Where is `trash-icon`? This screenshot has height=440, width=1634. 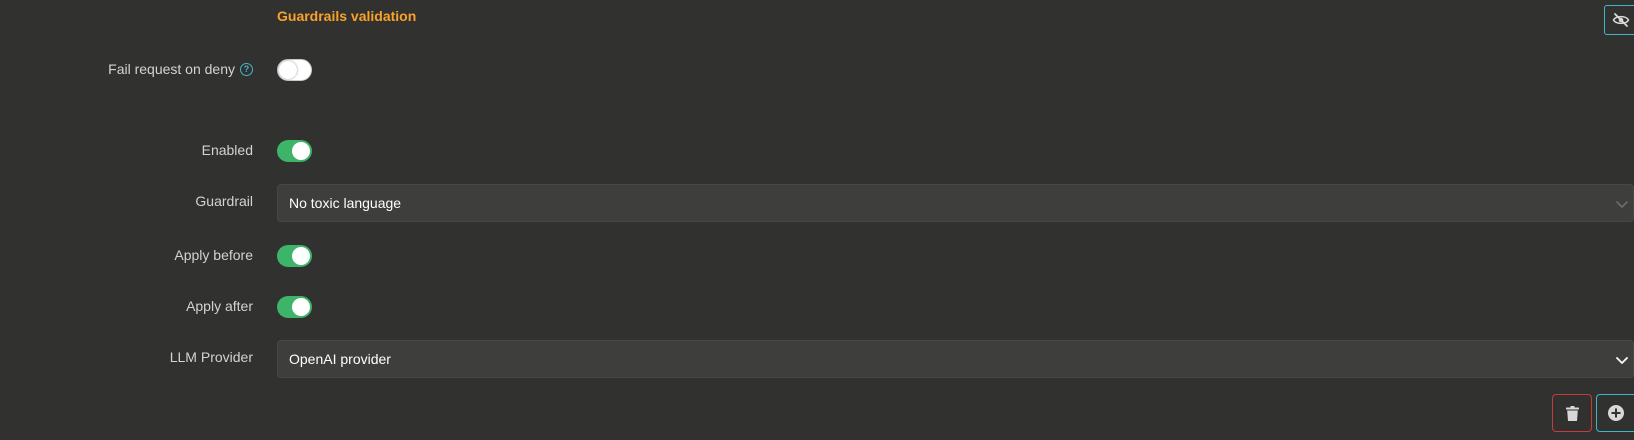
trash-icon is located at coordinates (1572, 413).